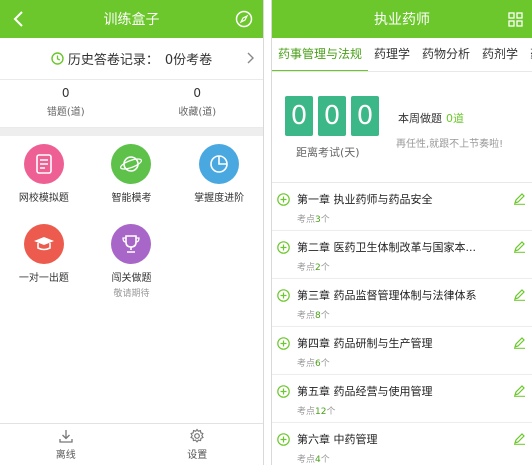 This screenshot has height=465, width=532. I want to click on tile-one-on-one: 一对一出题, so click(44, 260).